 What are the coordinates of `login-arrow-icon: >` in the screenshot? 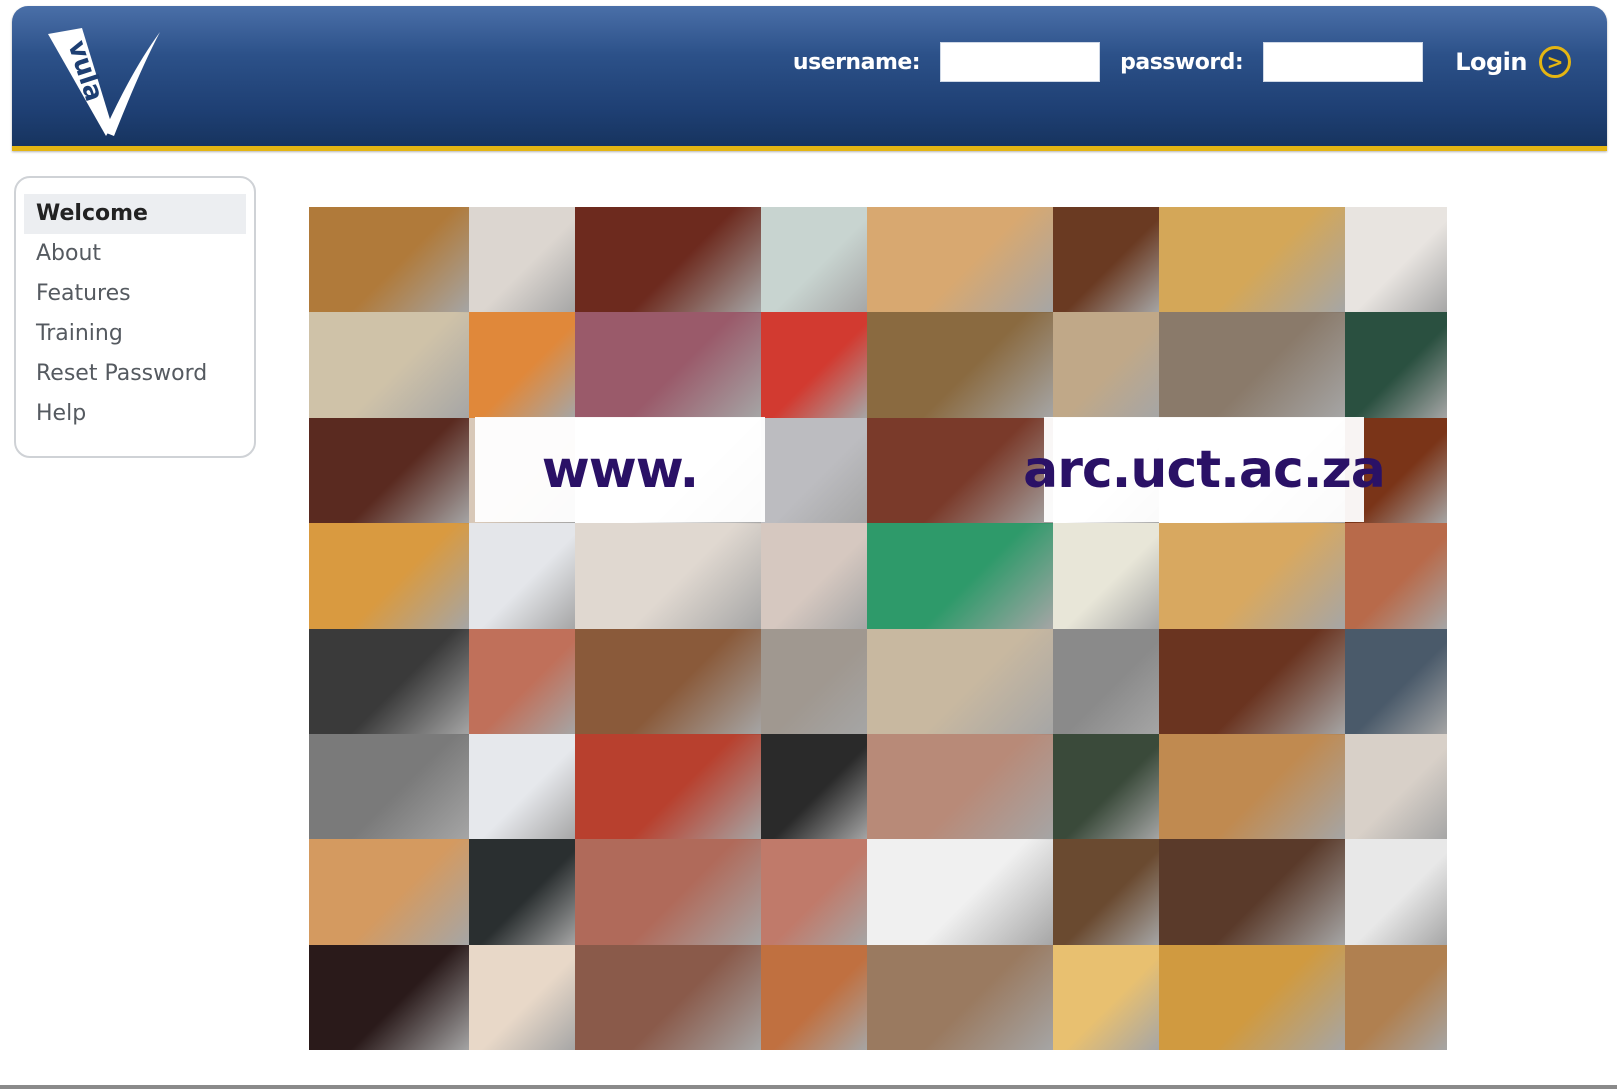 It's located at (1555, 62).